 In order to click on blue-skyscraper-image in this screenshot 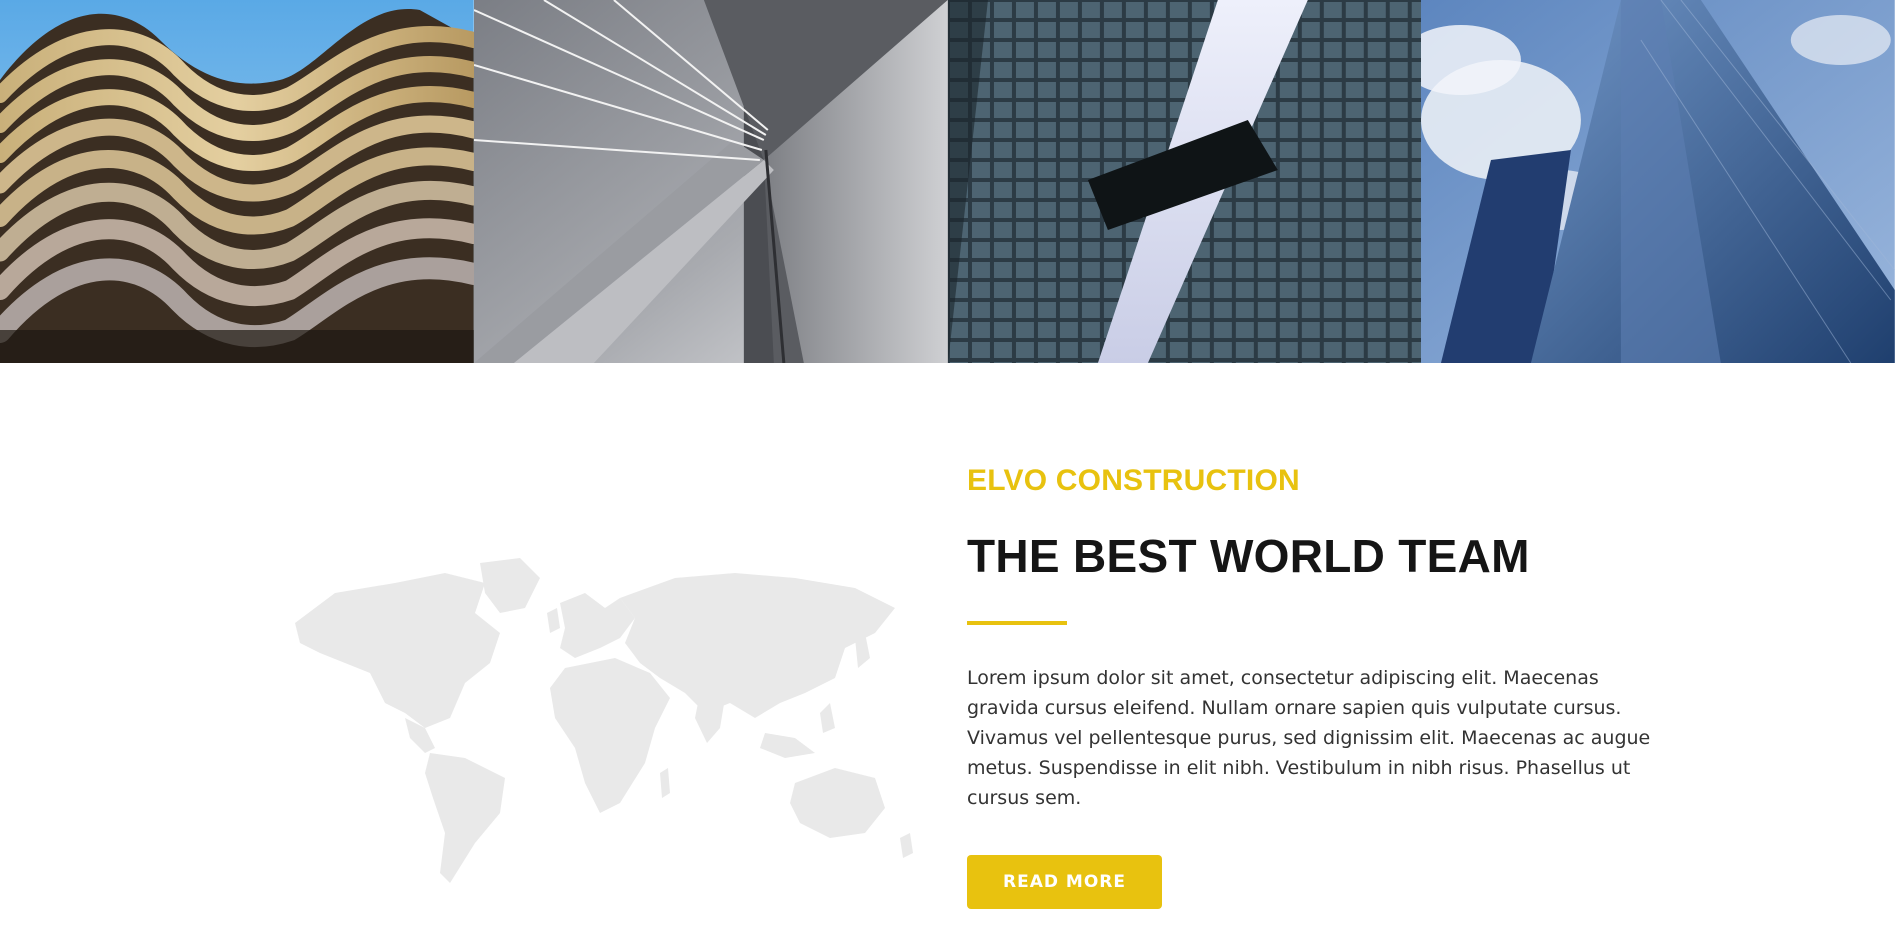, I will do `click(1658, 181)`.